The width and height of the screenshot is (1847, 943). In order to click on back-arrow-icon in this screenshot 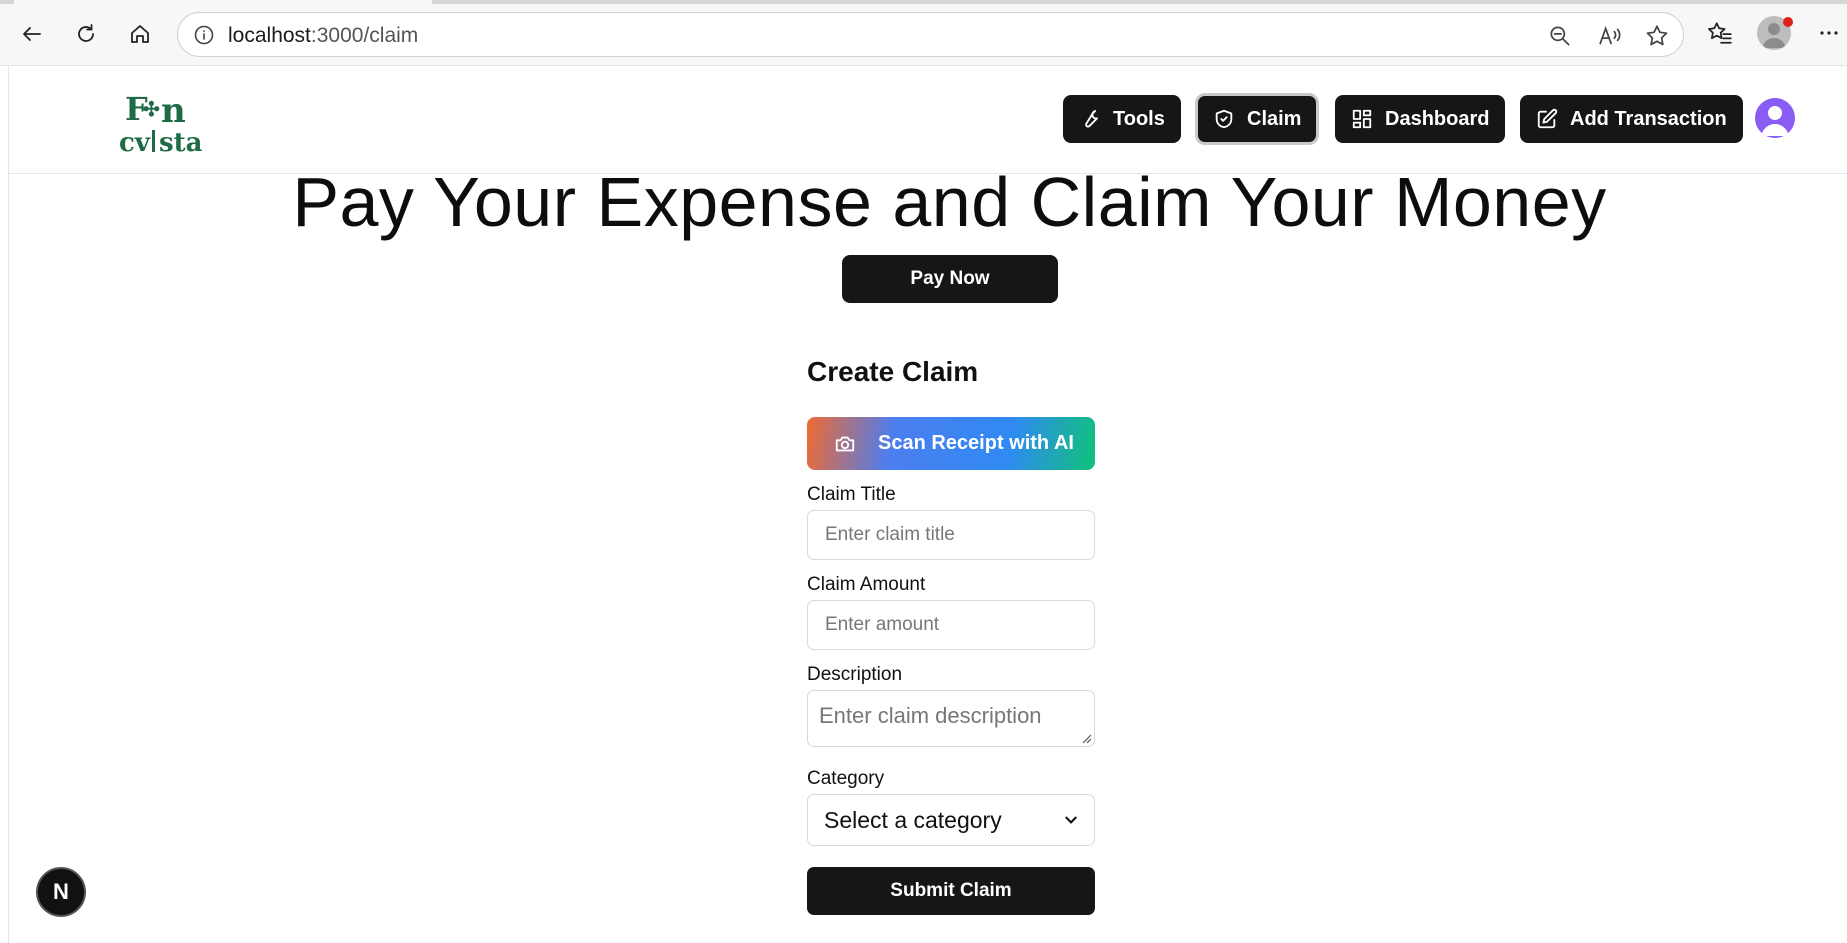, I will do `click(32, 34)`.